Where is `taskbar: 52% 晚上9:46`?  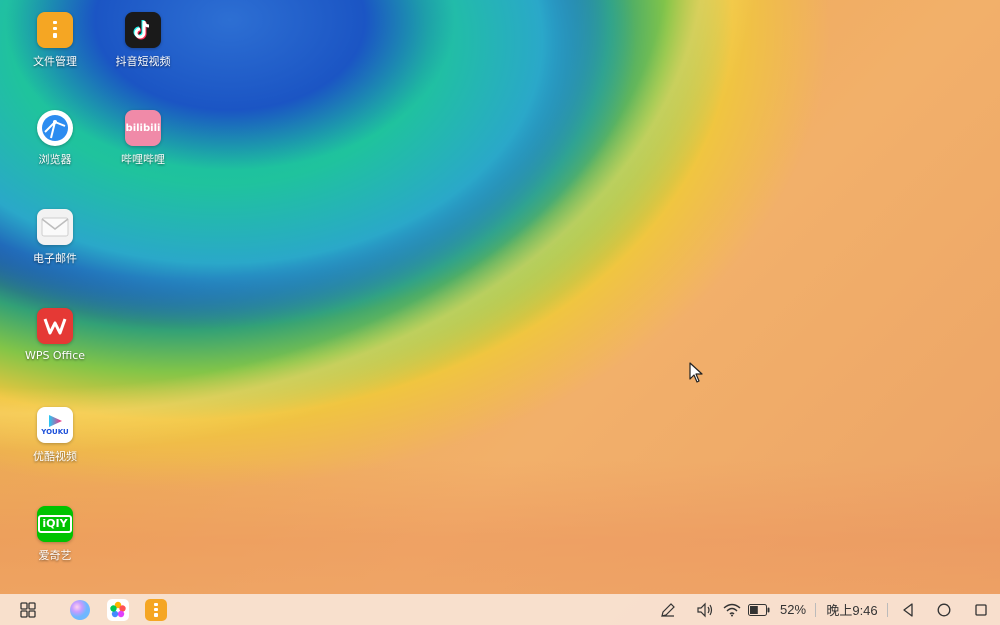 taskbar: 52% 晚上9:46 is located at coordinates (500, 609).